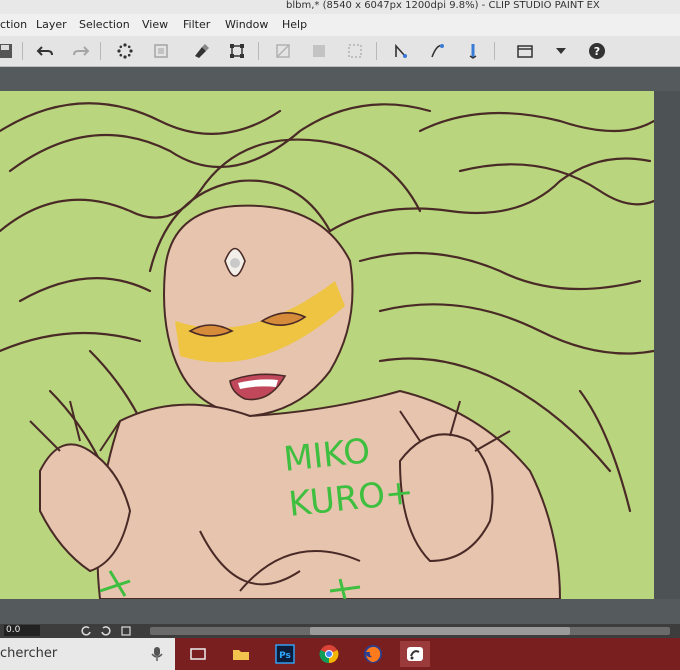 Image resolution: width=680 pixels, height=670 pixels. What do you see at coordinates (415, 654) in the screenshot?
I see `clip-studio-icon` at bounding box center [415, 654].